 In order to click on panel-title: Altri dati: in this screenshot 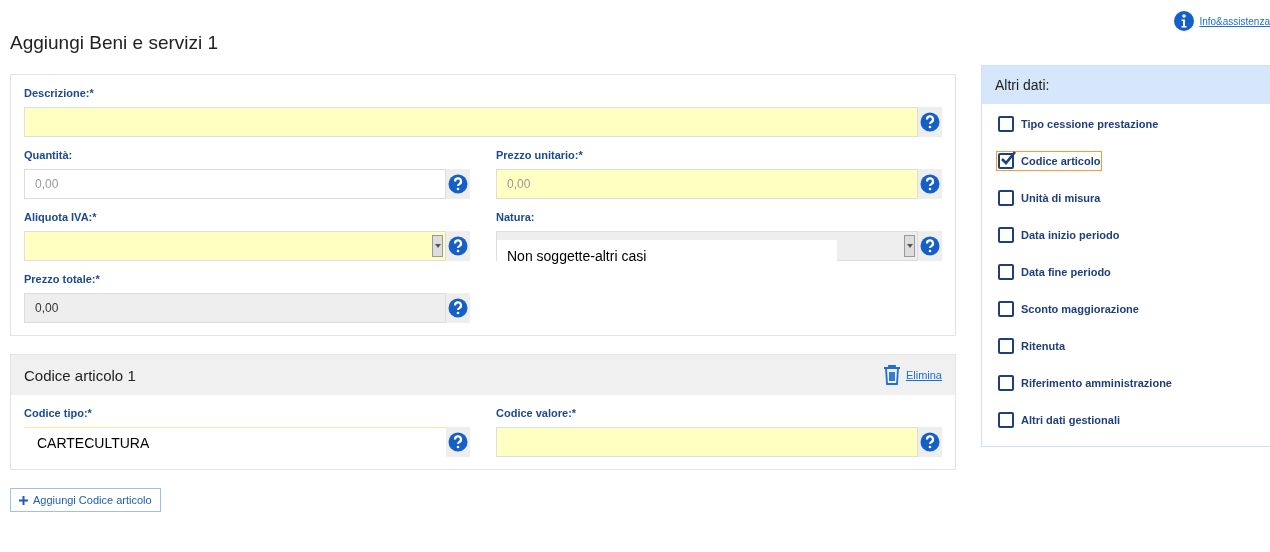, I will do `click(1022, 85)`.